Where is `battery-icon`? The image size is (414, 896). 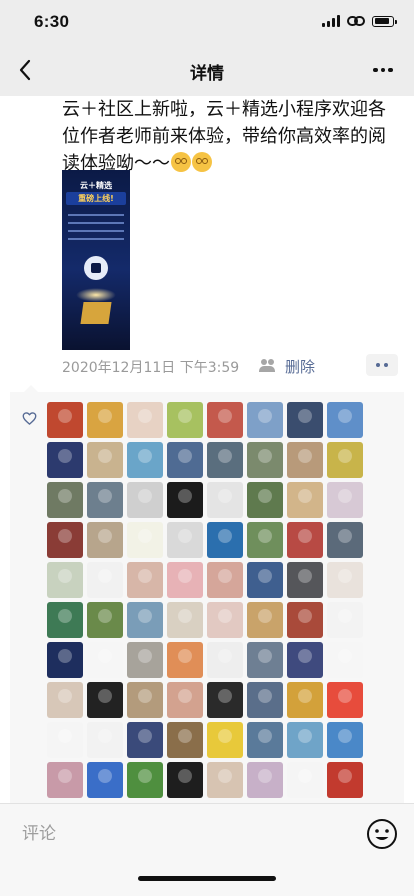
battery-icon is located at coordinates (384, 21).